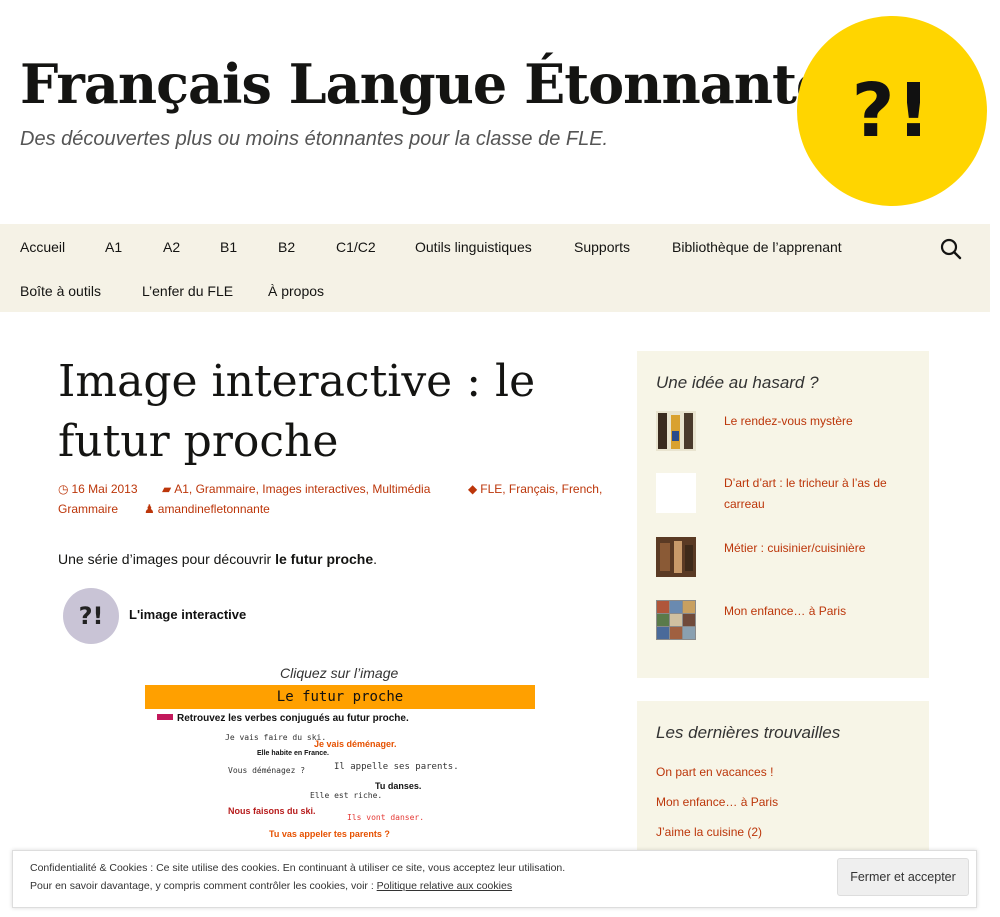 Image resolution: width=1000 pixels, height=917 pixels. What do you see at coordinates (165, 717) in the screenshot?
I see `arrow-icon` at bounding box center [165, 717].